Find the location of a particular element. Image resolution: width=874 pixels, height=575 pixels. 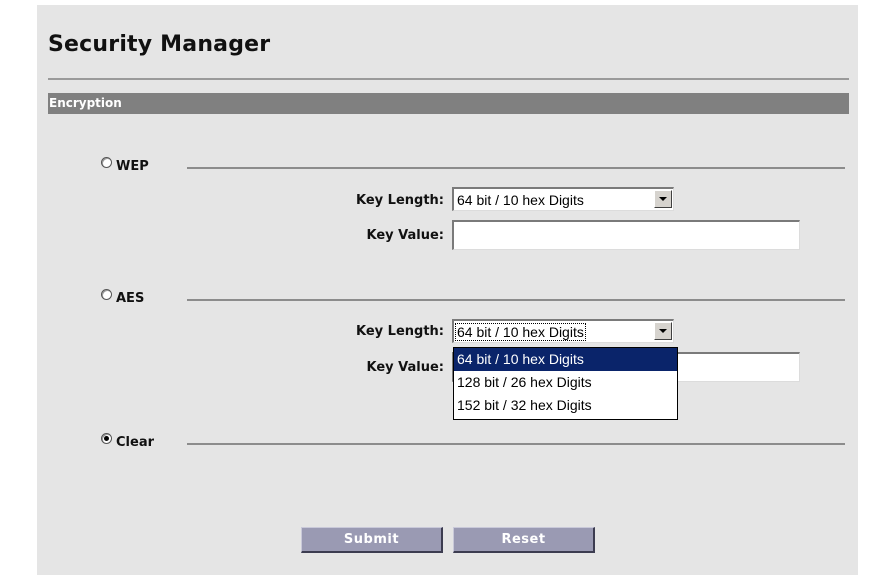

wep-group-header: WEP is located at coordinates (474, 167).